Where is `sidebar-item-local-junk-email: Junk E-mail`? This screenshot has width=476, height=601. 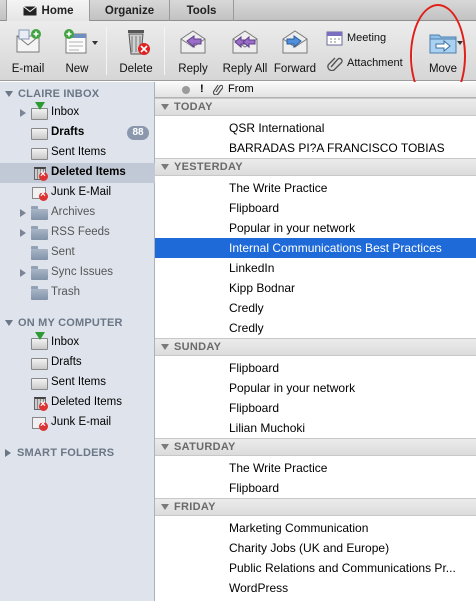
sidebar-item-local-junk-email: Junk E-mail is located at coordinates (77, 423).